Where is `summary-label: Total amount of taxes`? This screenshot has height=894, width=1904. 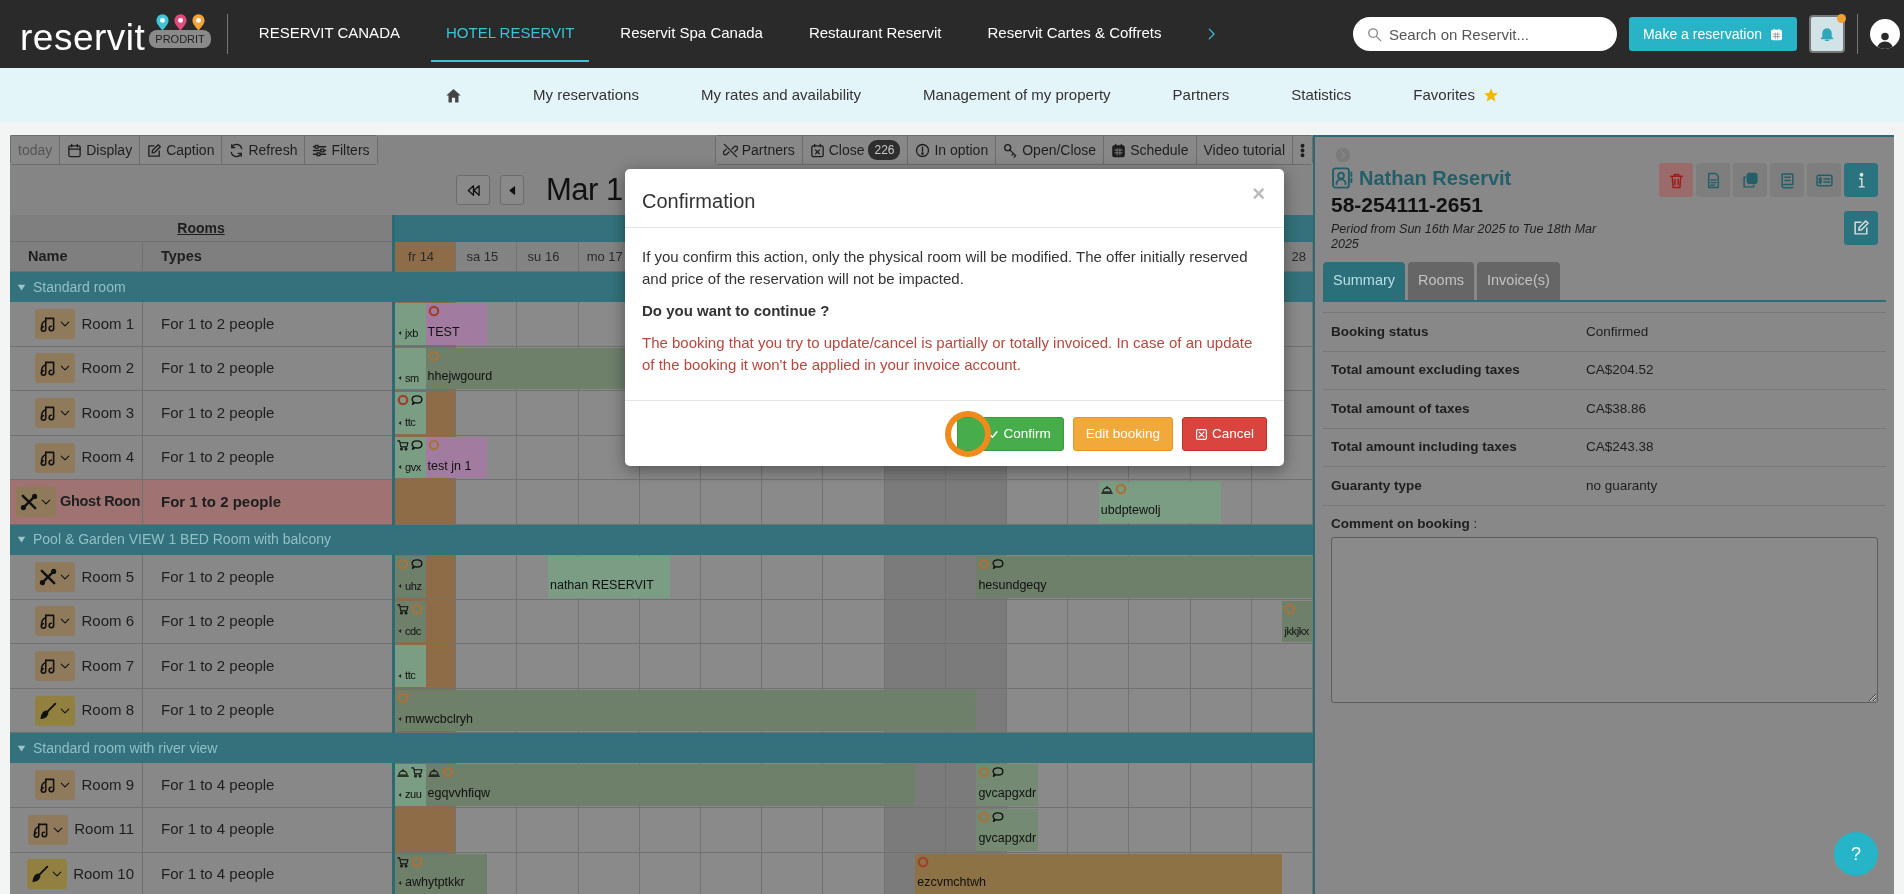 summary-label: Total amount of taxes is located at coordinates (1401, 408).